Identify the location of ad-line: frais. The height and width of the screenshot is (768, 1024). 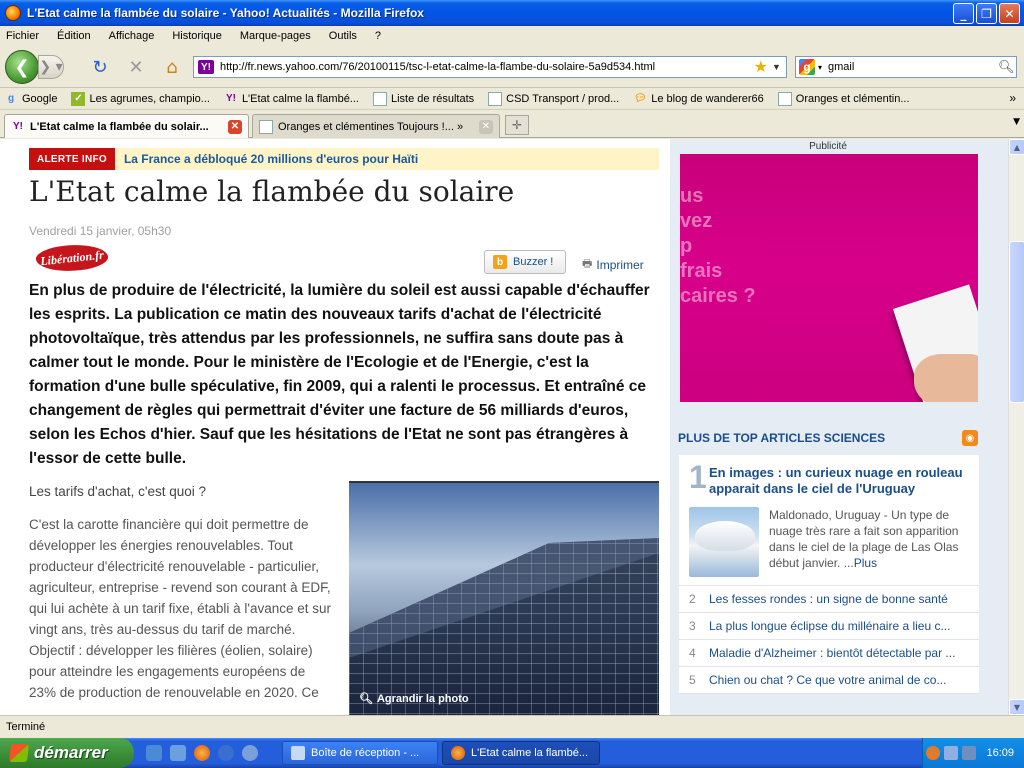
(701, 271).